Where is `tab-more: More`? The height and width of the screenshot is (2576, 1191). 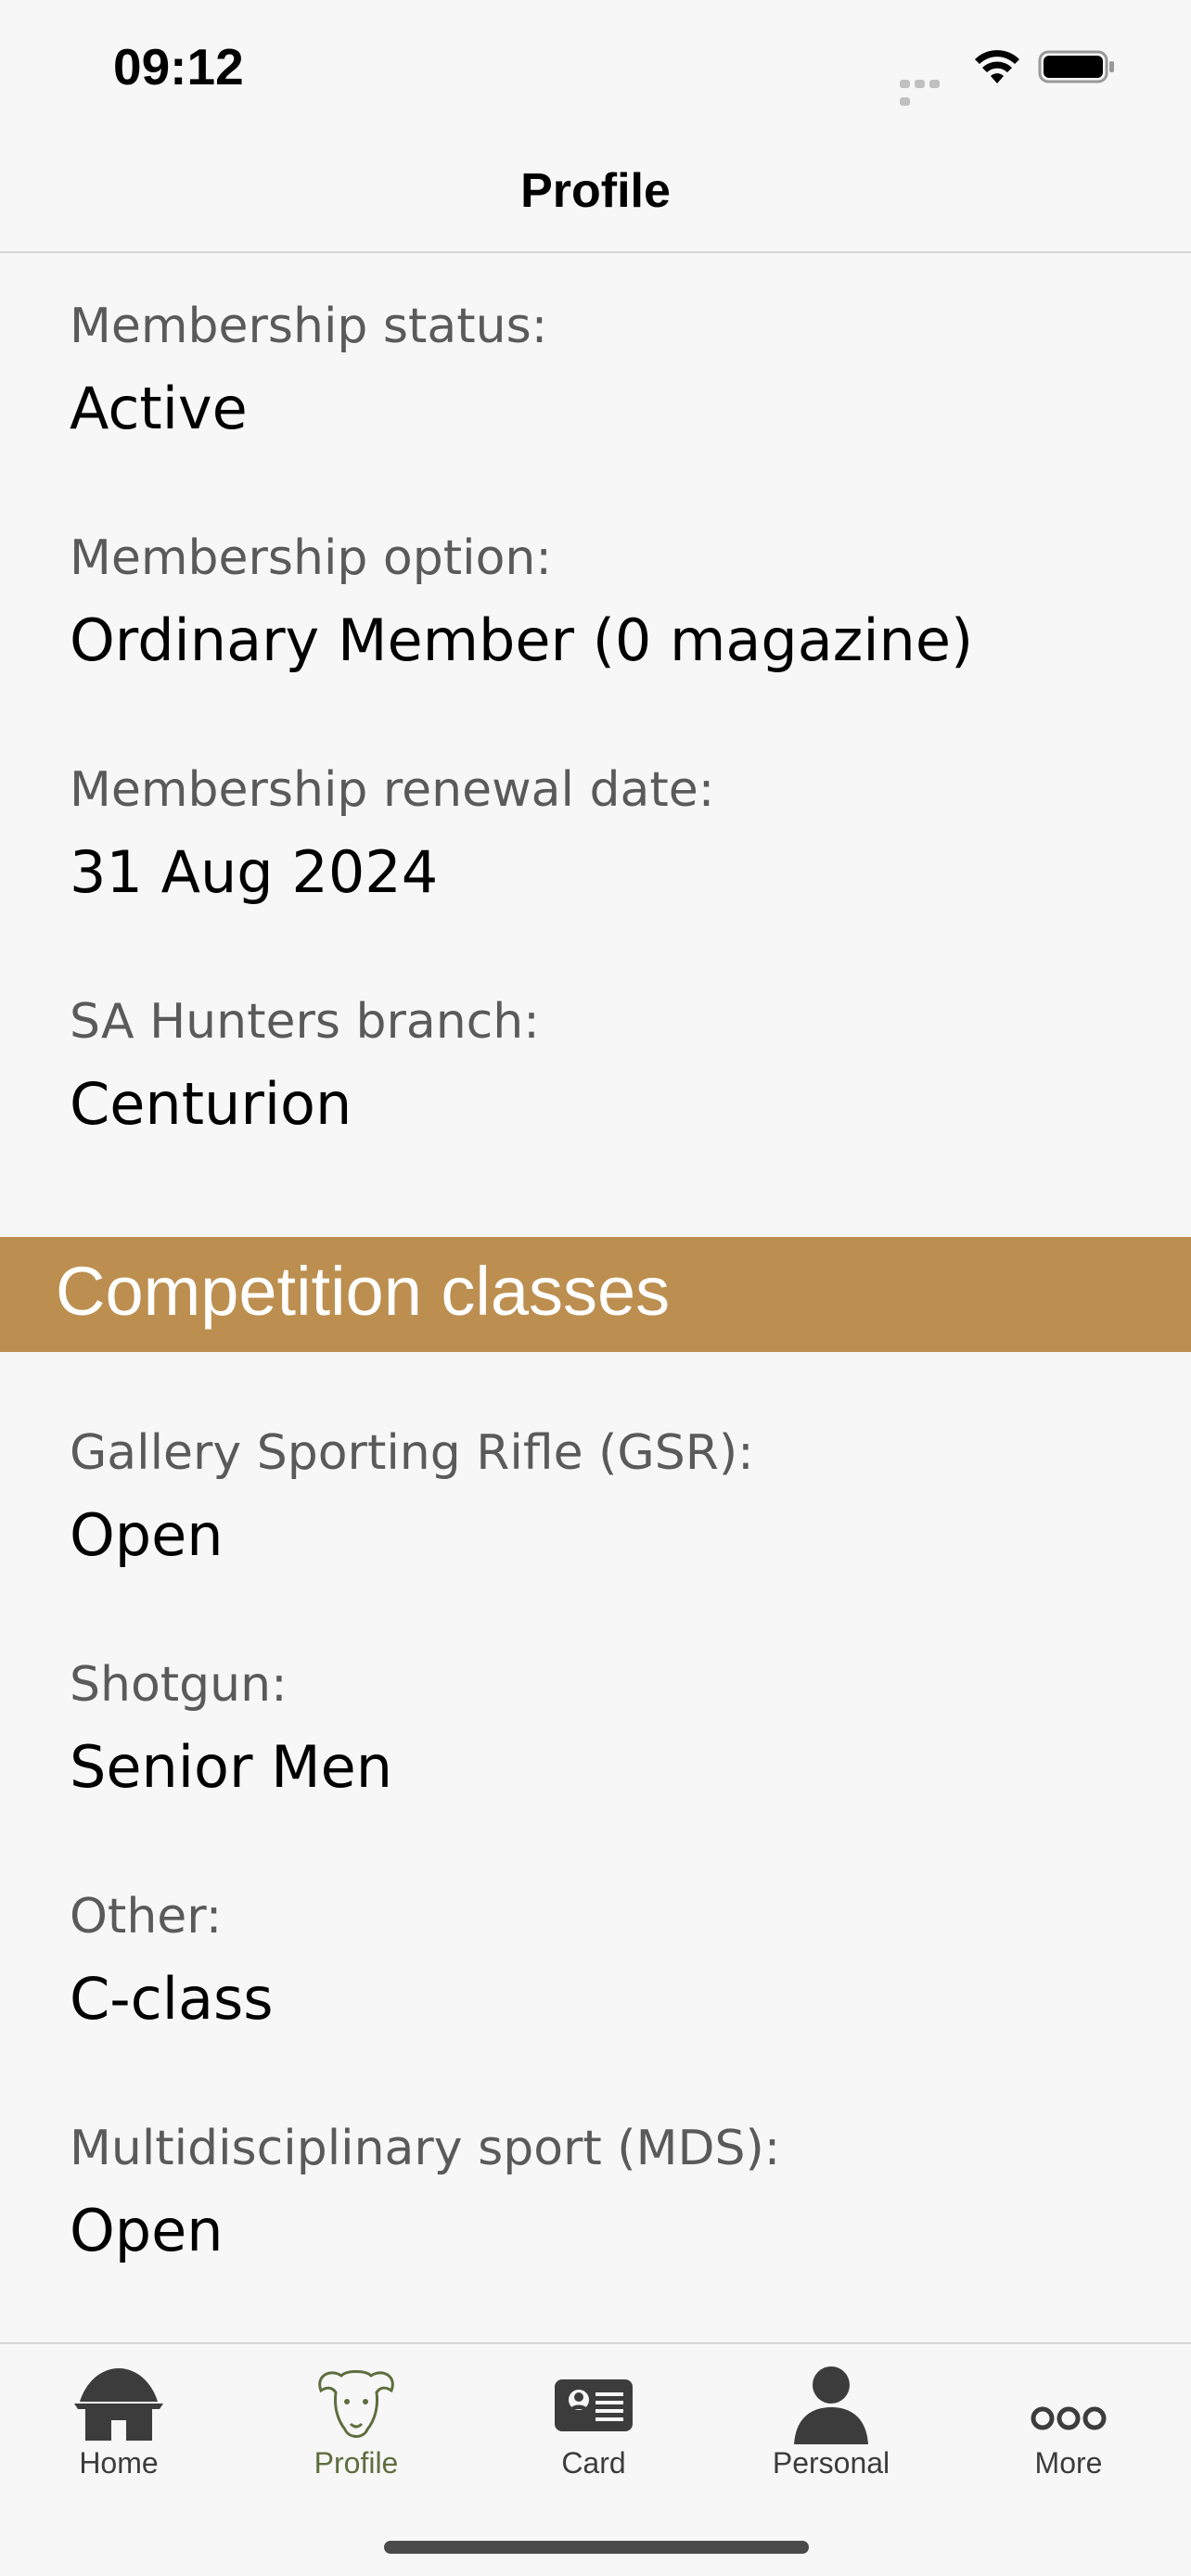 tab-more: More is located at coordinates (1068, 2420).